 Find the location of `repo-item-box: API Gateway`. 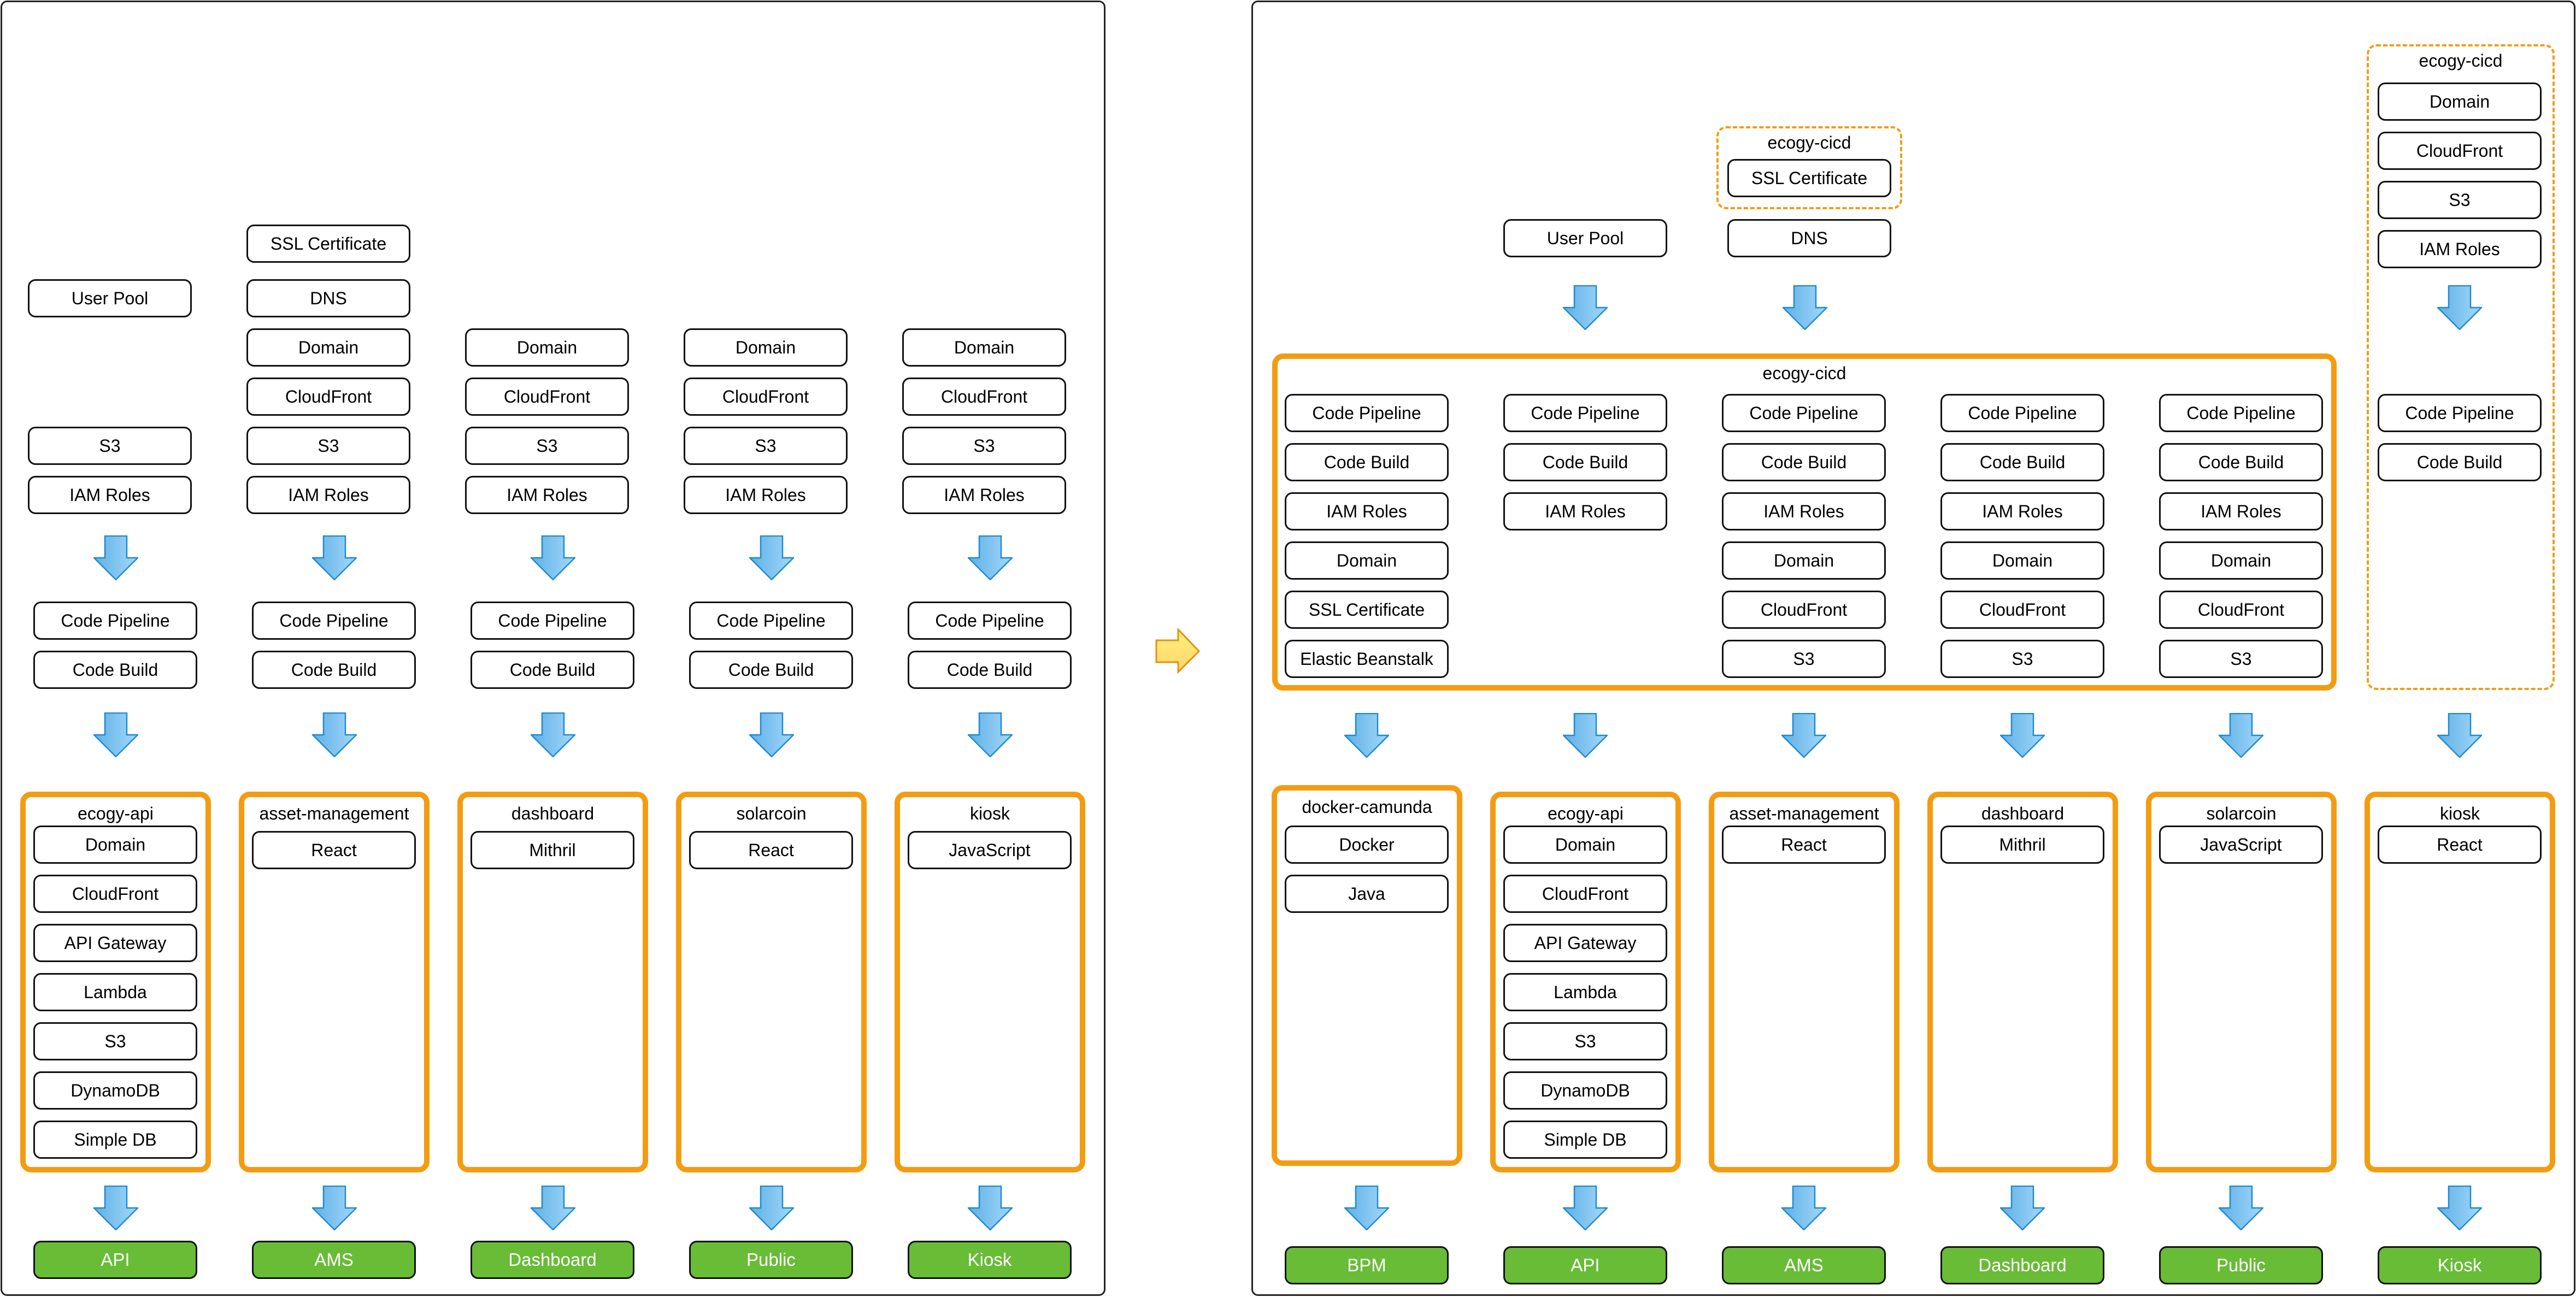

repo-item-box: API Gateway is located at coordinates (1585, 943).